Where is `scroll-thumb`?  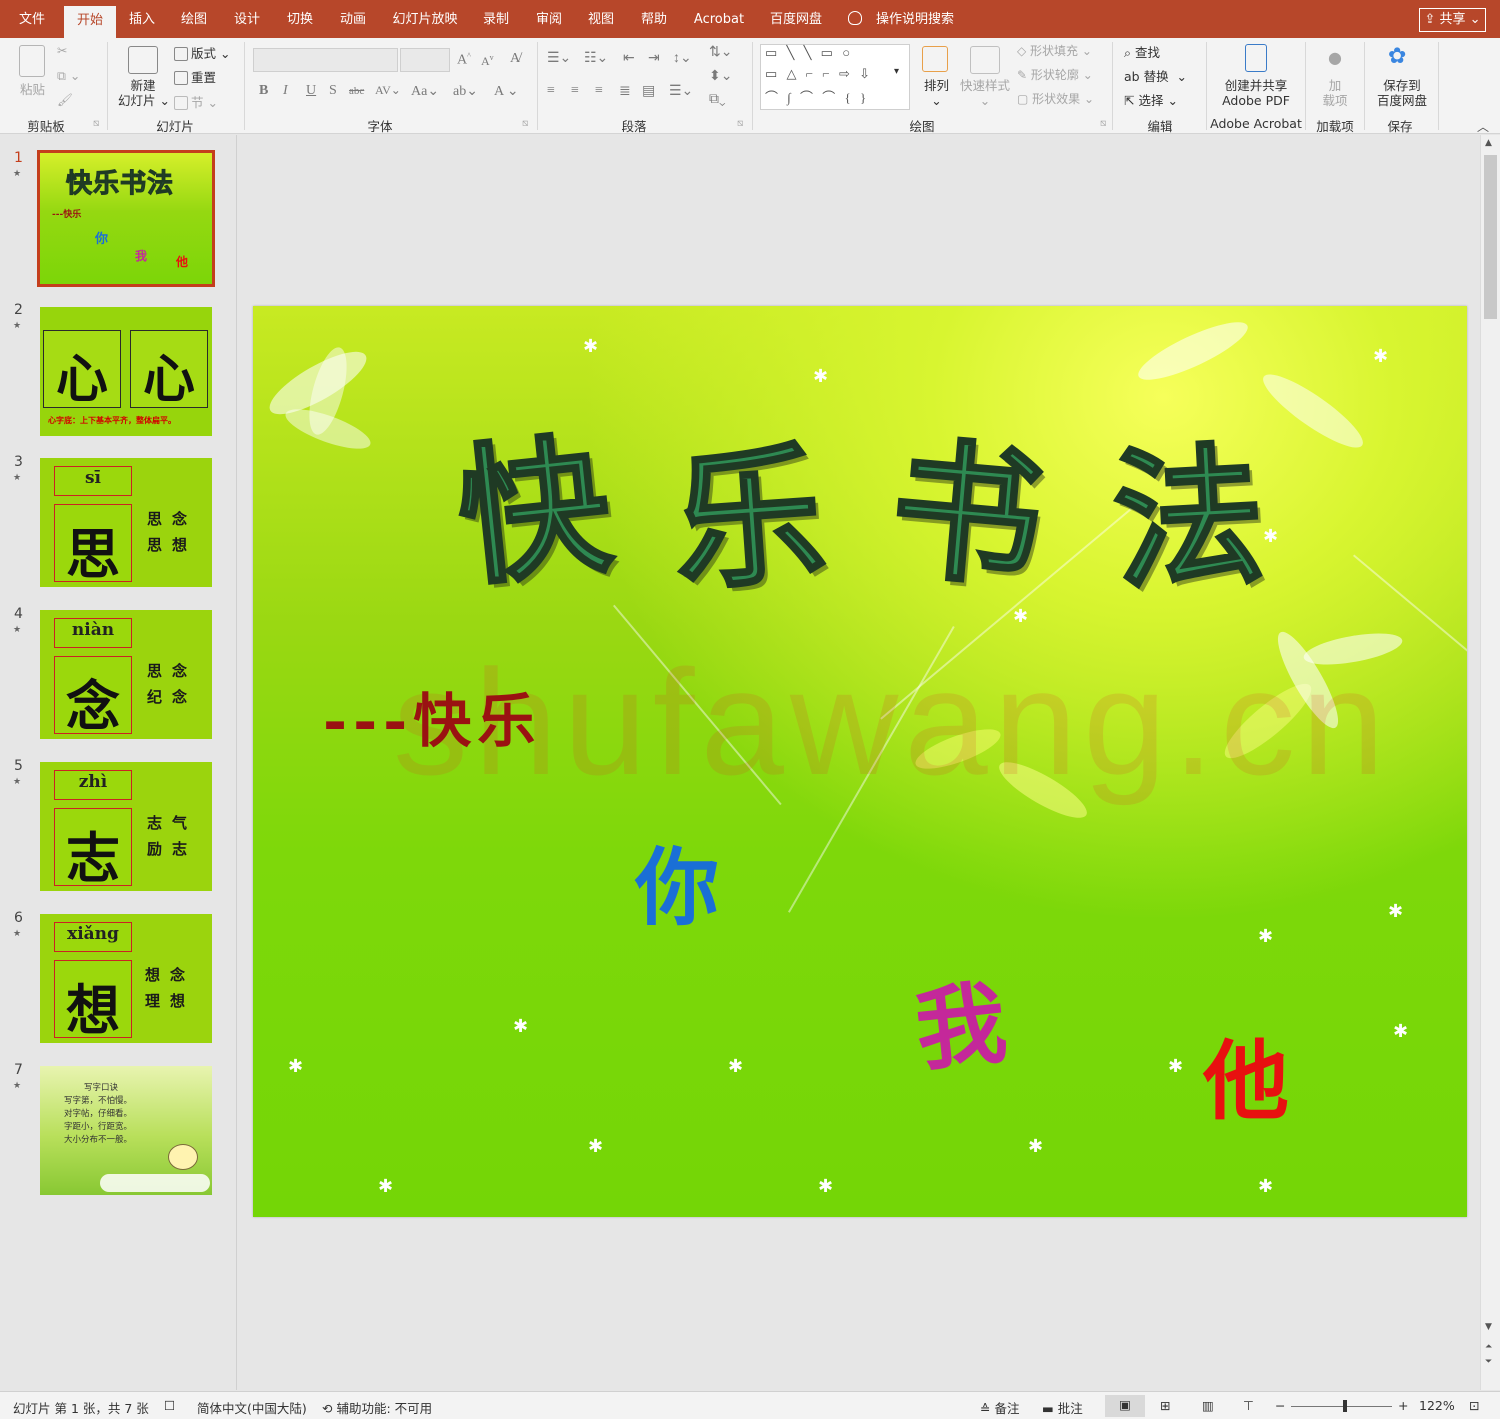 scroll-thumb is located at coordinates (1490, 237).